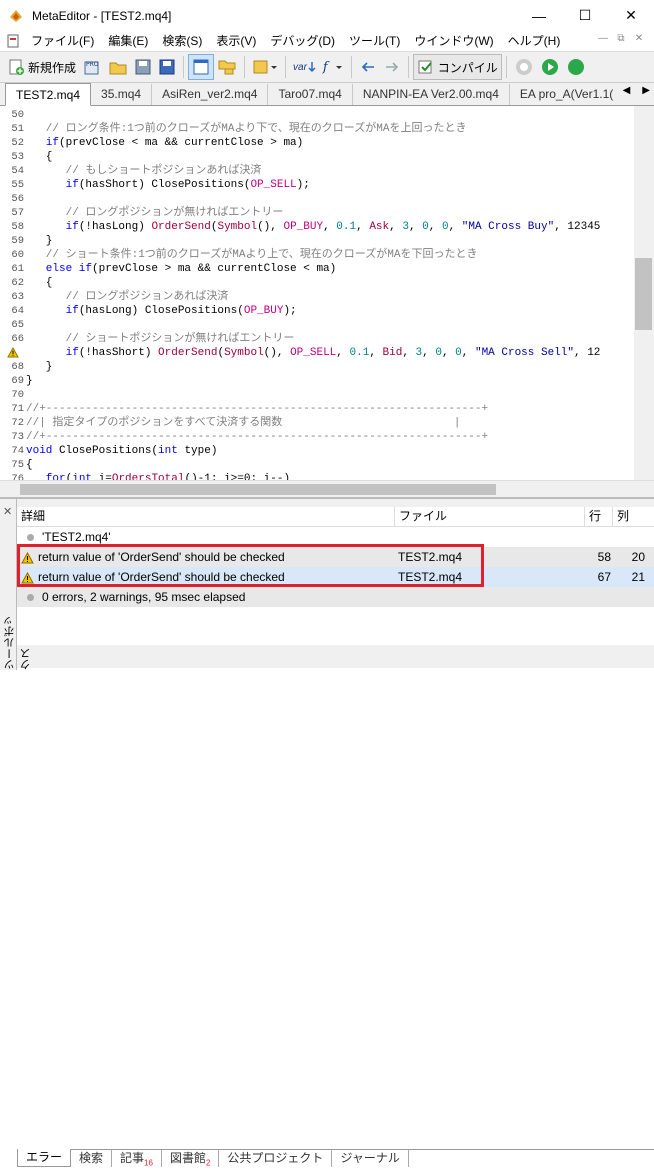 This screenshot has width=654, height=1171. What do you see at coordinates (16, 584) in the screenshot?
I see `toolbox-sidebar: ✕ ツールボックス` at bounding box center [16, 584].